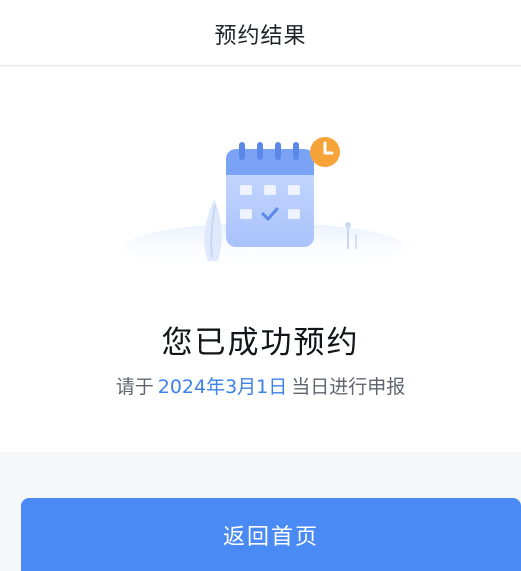  What do you see at coordinates (260, 36) in the screenshot?
I see `page-title: 预约结果` at bounding box center [260, 36].